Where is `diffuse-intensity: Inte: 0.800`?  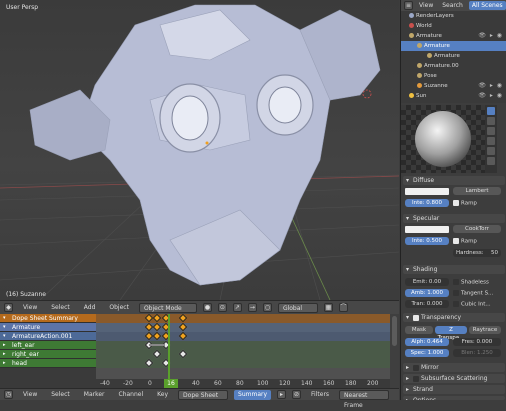
diffuse-intensity: Inte: 0.800 is located at coordinates (427, 203).